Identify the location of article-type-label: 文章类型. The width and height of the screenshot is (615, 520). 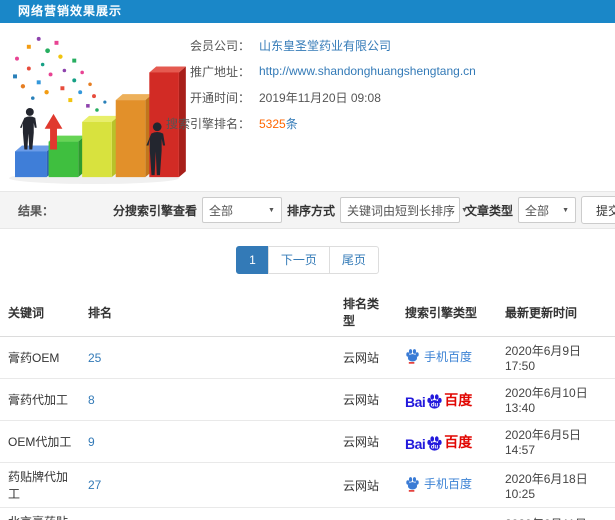
(488, 210).